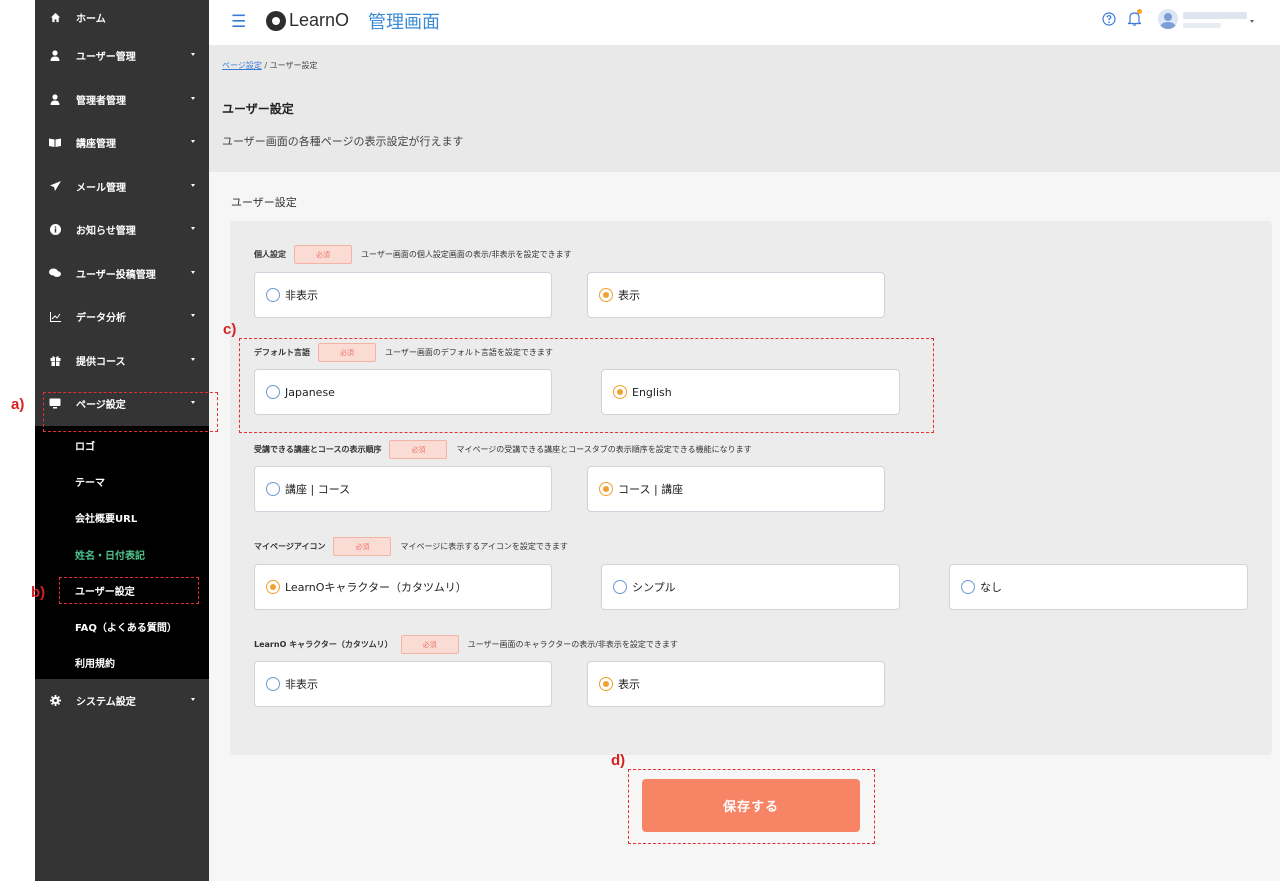 Image resolution: width=1280 pixels, height=881 pixels. What do you see at coordinates (258, 109) in the screenshot?
I see `page-title: ユーザー設定` at bounding box center [258, 109].